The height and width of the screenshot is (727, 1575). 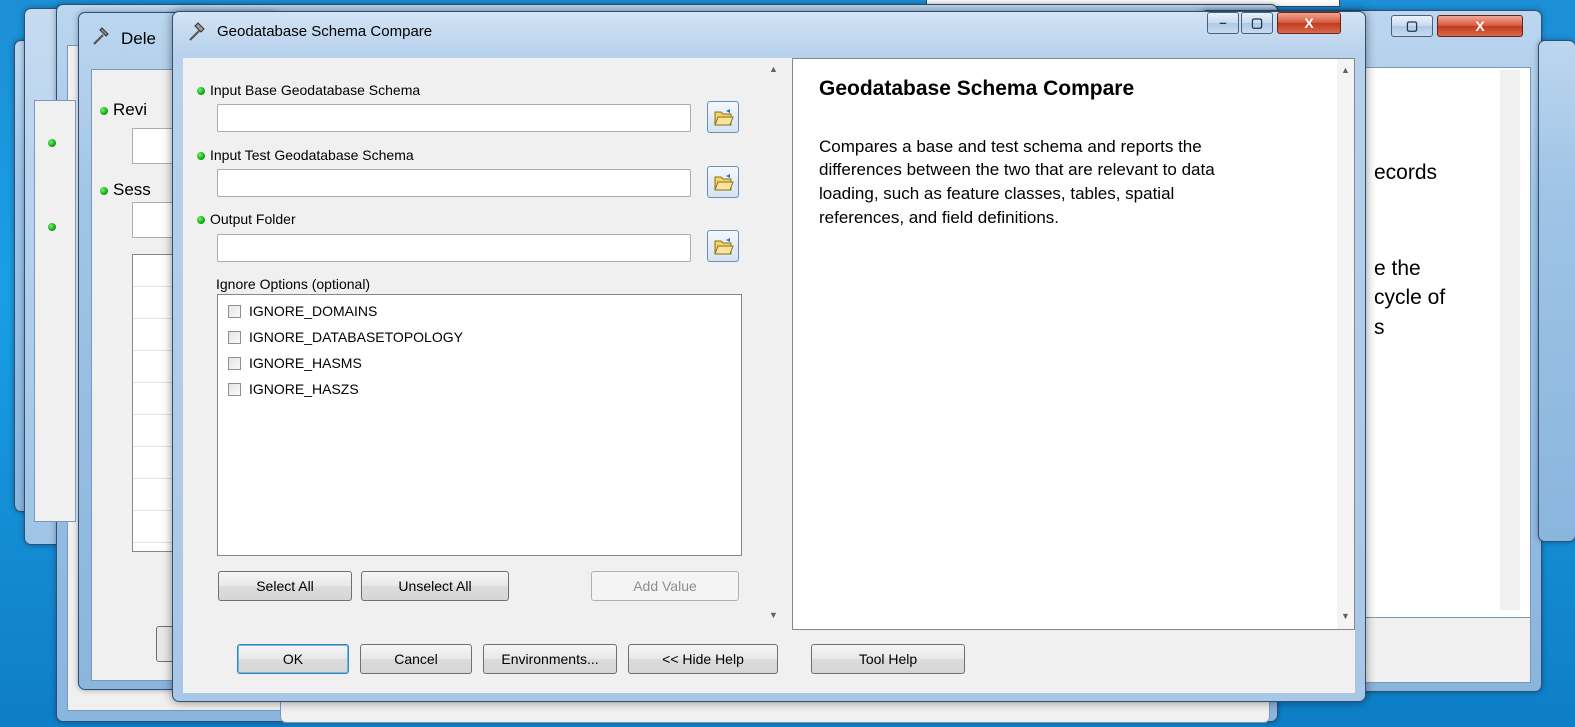 I want to click on parameters-scrollbar: ▲ ▼, so click(x=773, y=343).